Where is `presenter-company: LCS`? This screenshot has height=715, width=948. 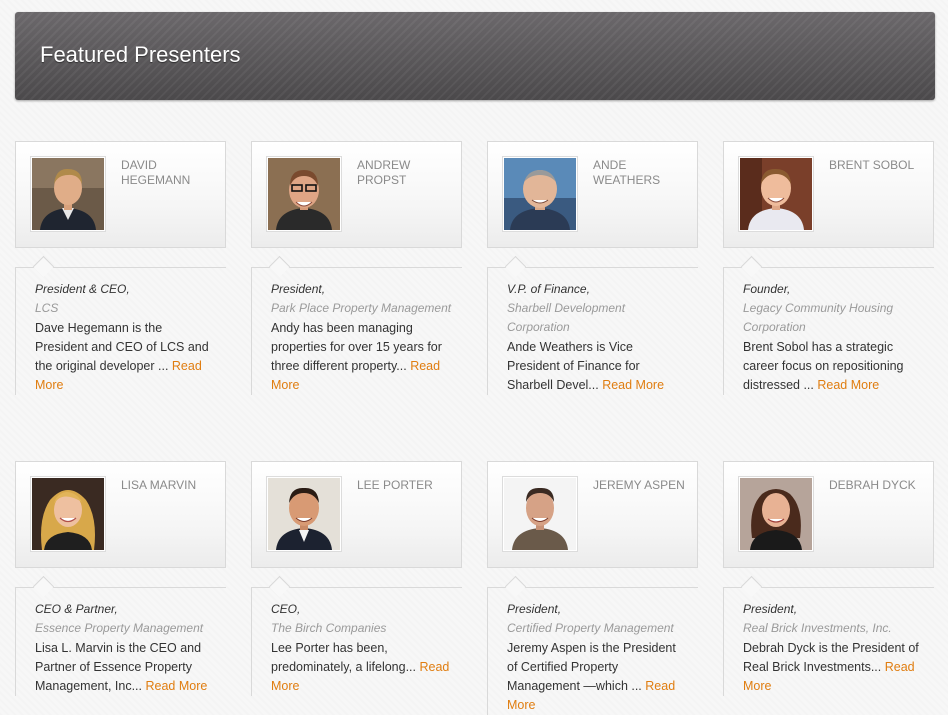 presenter-company: LCS is located at coordinates (47, 308).